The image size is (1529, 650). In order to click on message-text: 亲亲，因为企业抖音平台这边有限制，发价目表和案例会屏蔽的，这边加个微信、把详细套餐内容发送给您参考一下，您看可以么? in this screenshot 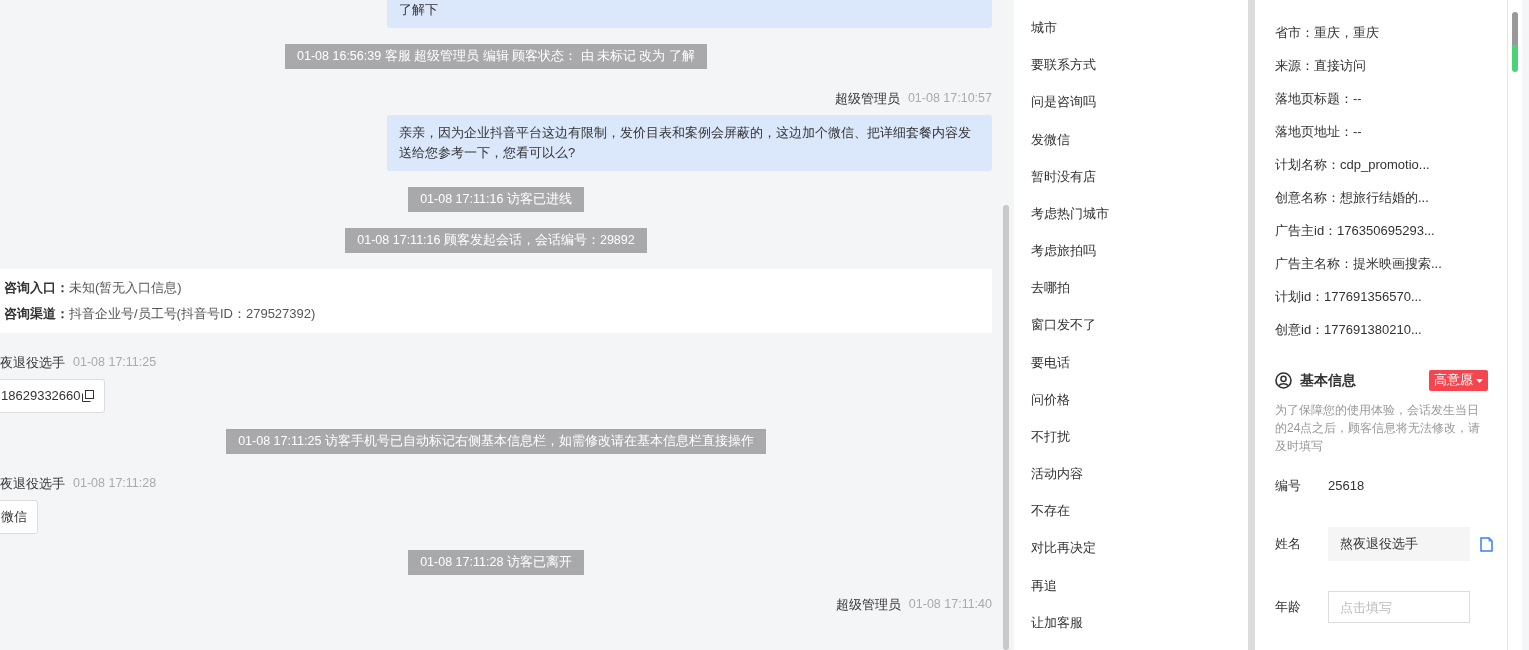, I will do `click(685, 142)`.